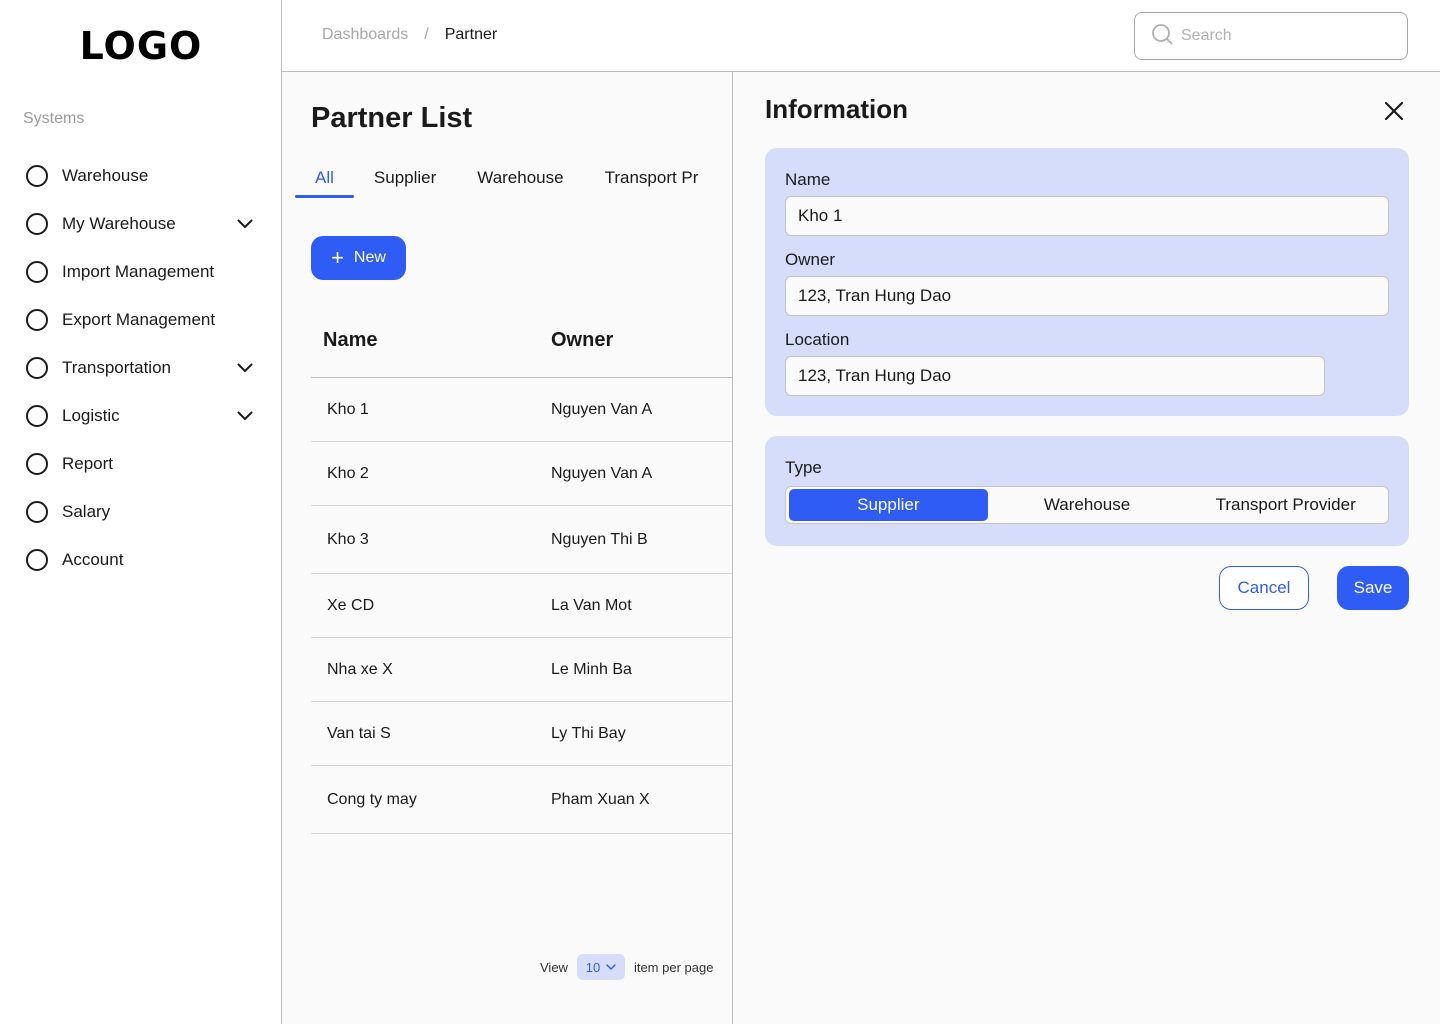 Image resolution: width=1440 pixels, height=1024 pixels. I want to click on search-box, so click(1271, 36).